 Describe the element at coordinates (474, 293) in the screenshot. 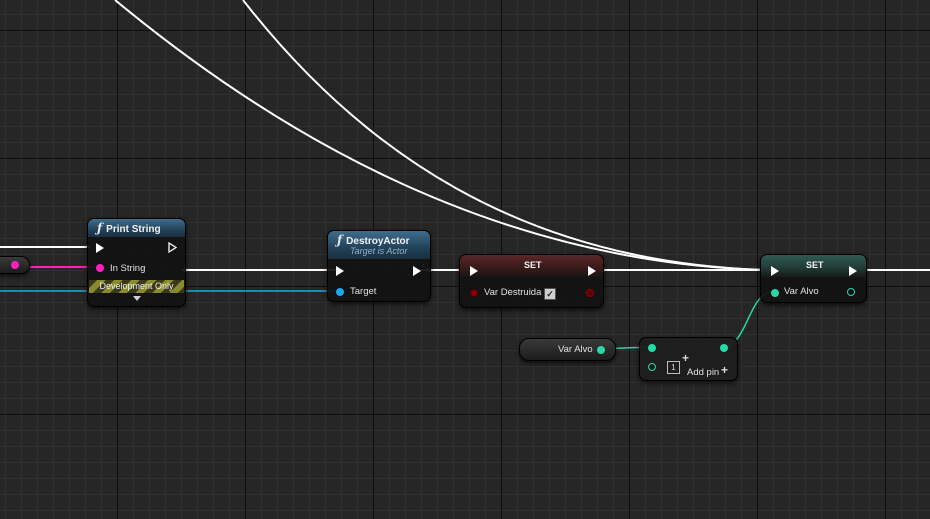

I see `bool-input-pin` at that location.